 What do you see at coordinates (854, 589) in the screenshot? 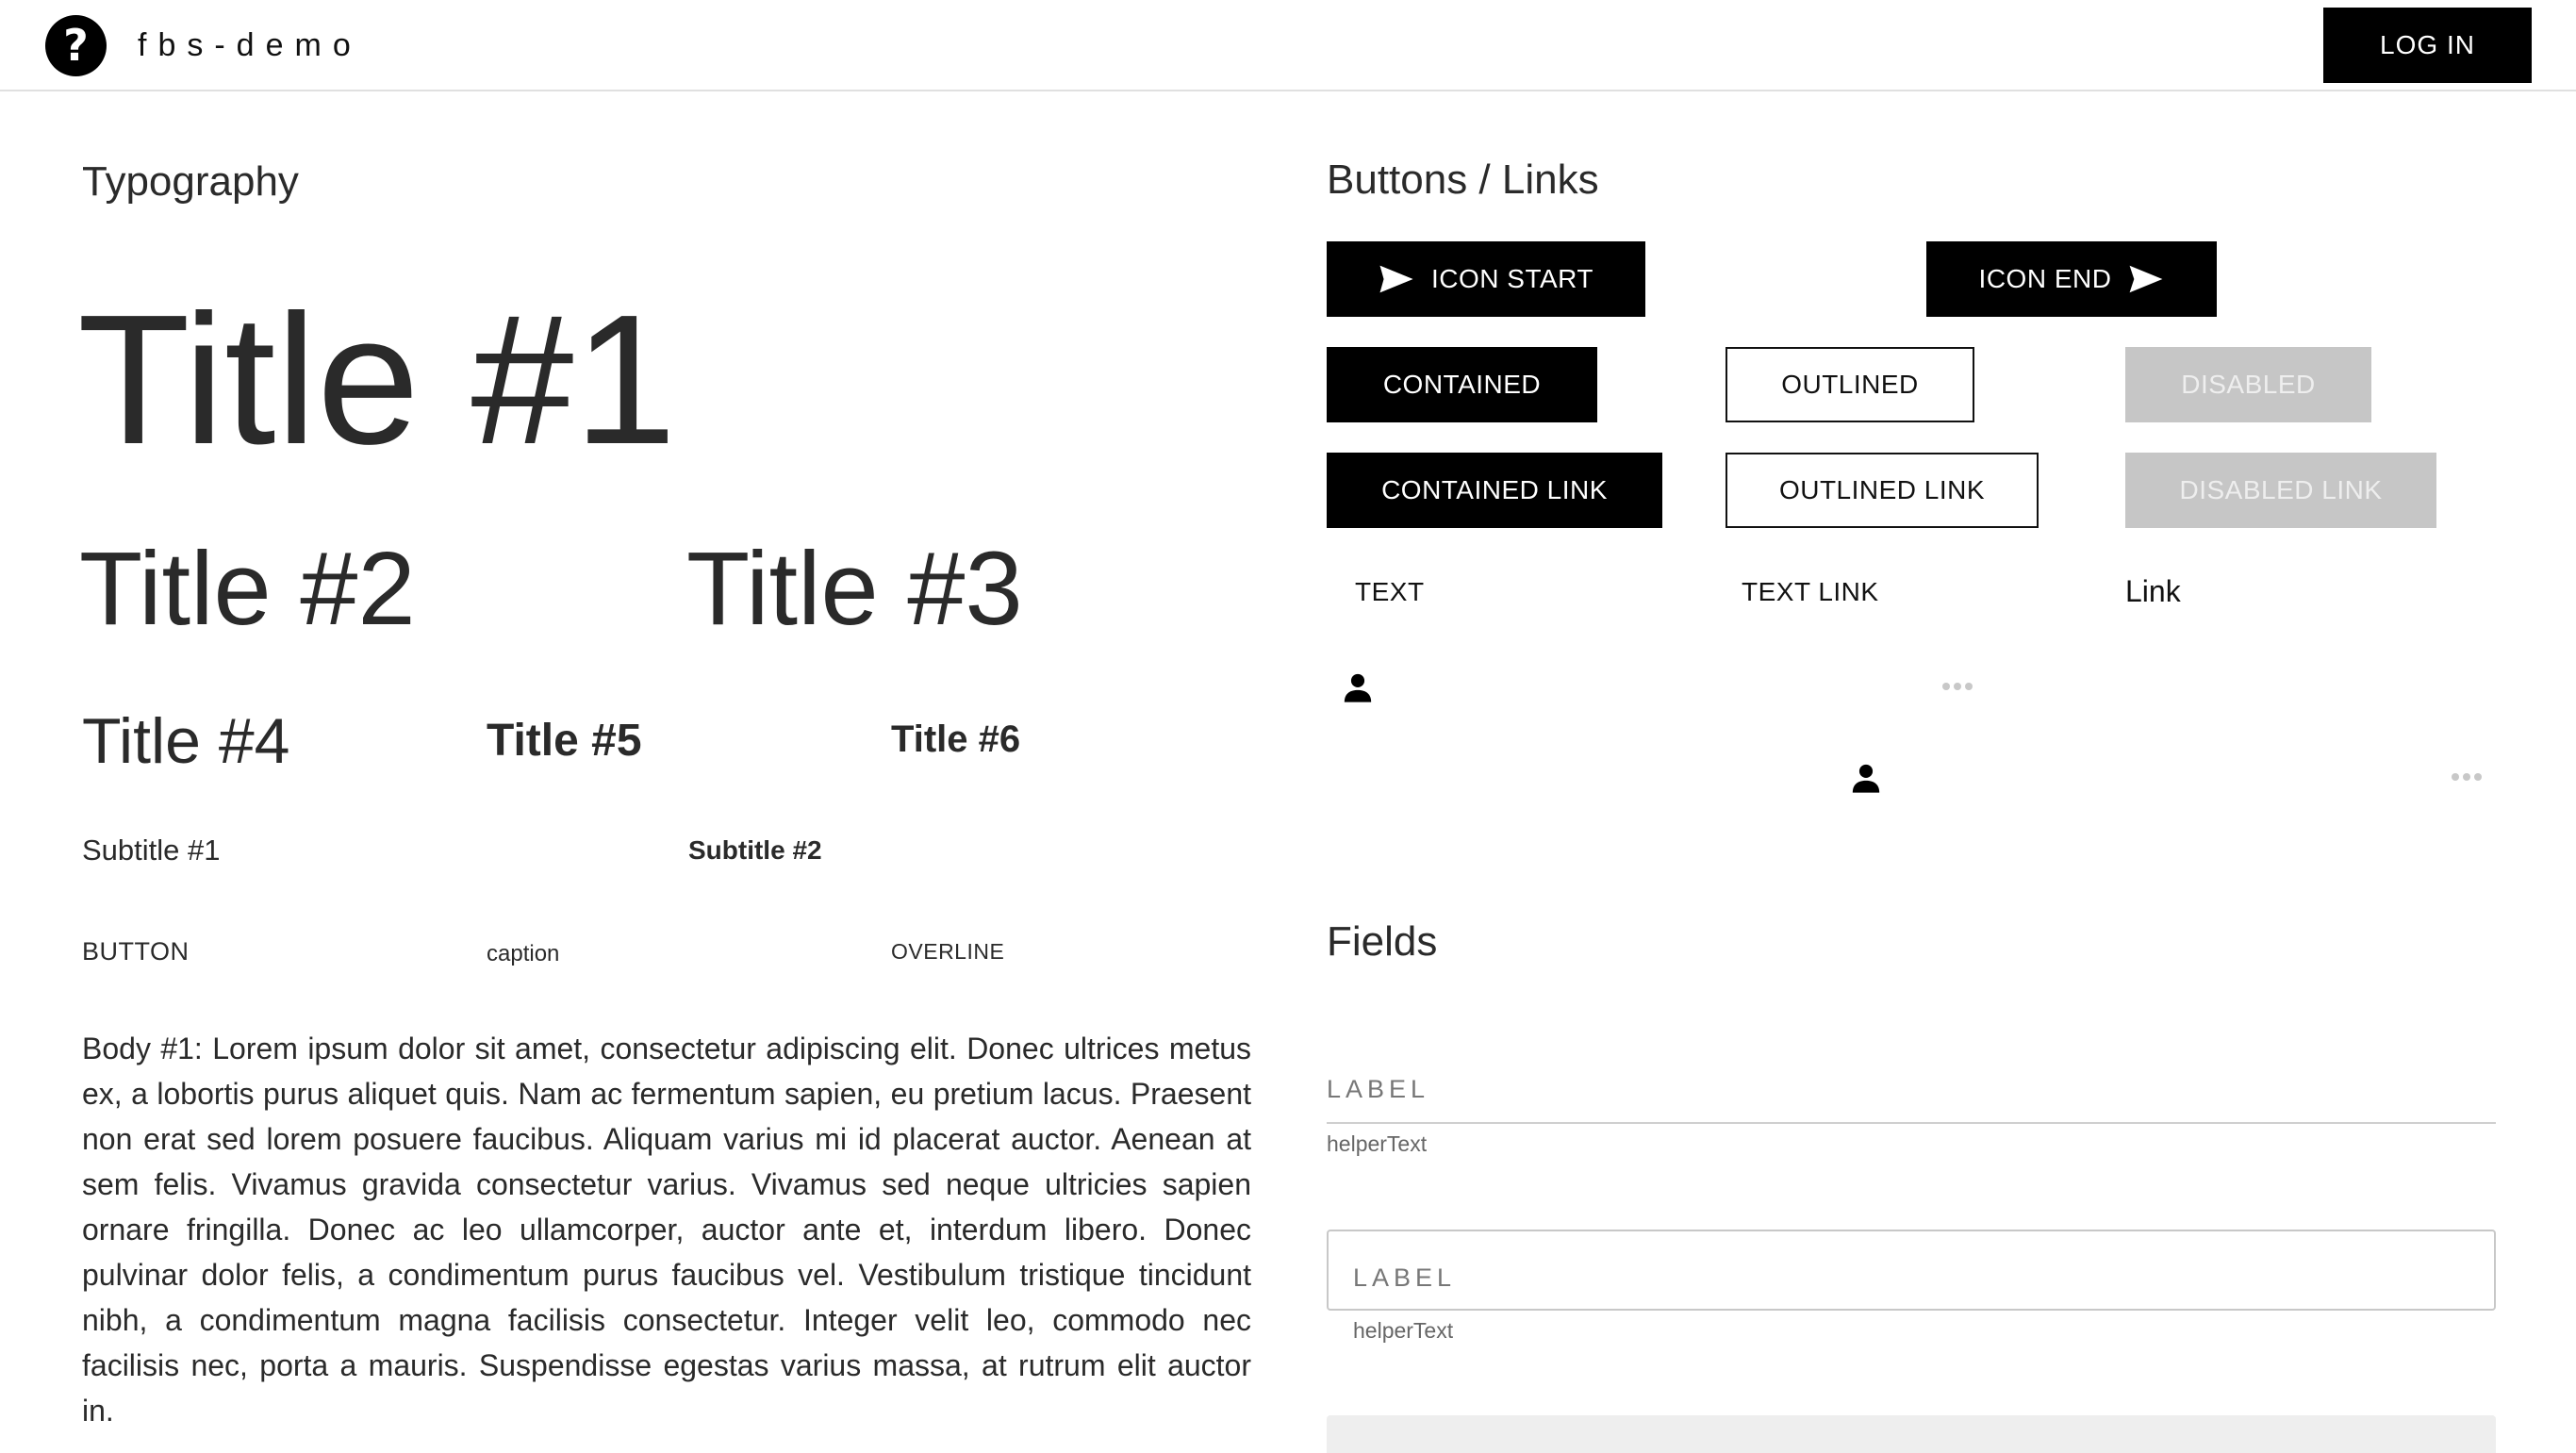
I see `title-3: Title #3` at bounding box center [854, 589].